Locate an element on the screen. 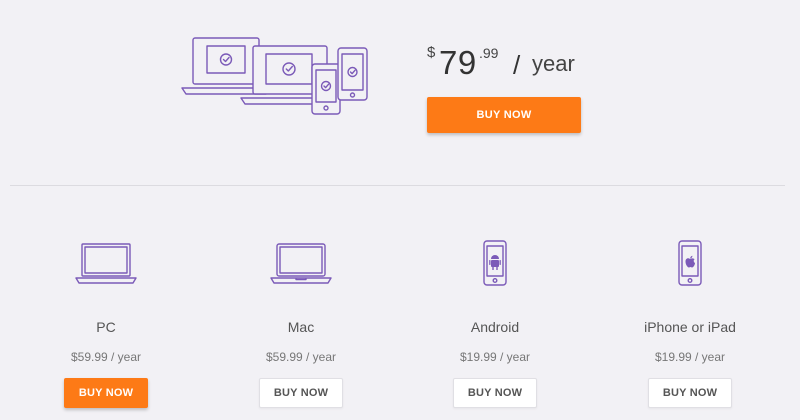 This screenshot has width=800, height=420. iphone-icon is located at coordinates (690, 263).